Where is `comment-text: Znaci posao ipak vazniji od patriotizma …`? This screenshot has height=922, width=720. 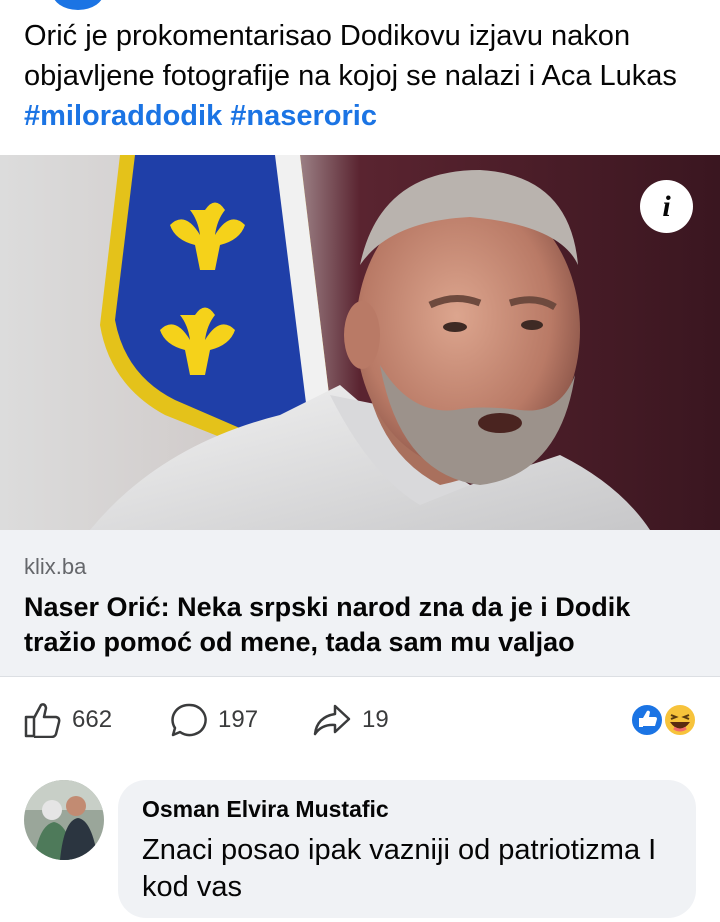 comment-text: Znaci posao ipak vazniji od patriotizma … is located at coordinates (399, 868).